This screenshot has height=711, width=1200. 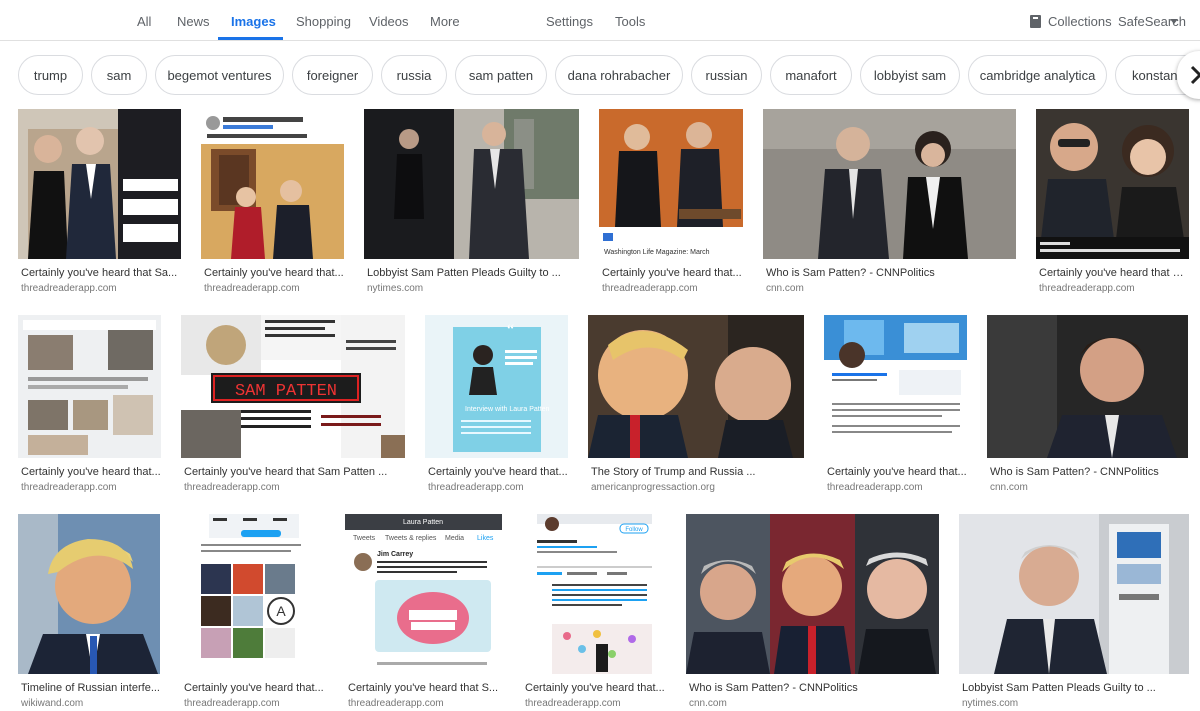 I want to click on tab-videos: Videos, so click(x=389, y=21).